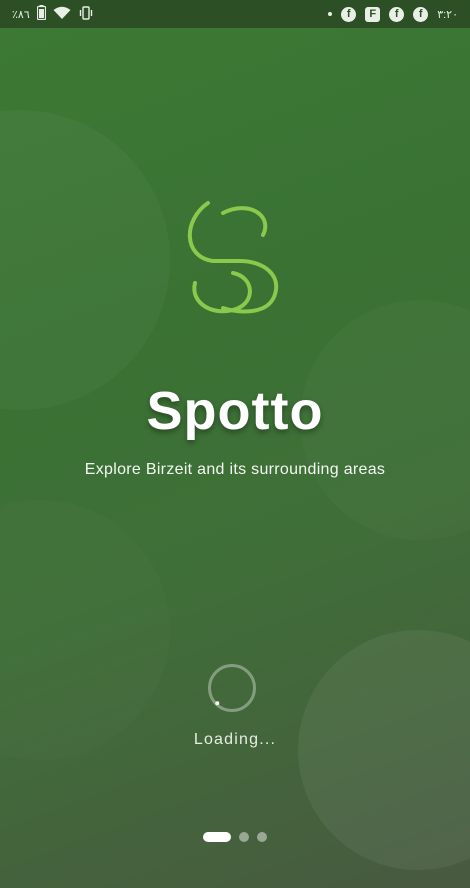 This screenshot has width=470, height=888. What do you see at coordinates (233, 257) in the screenshot?
I see `spotto-logo` at bounding box center [233, 257].